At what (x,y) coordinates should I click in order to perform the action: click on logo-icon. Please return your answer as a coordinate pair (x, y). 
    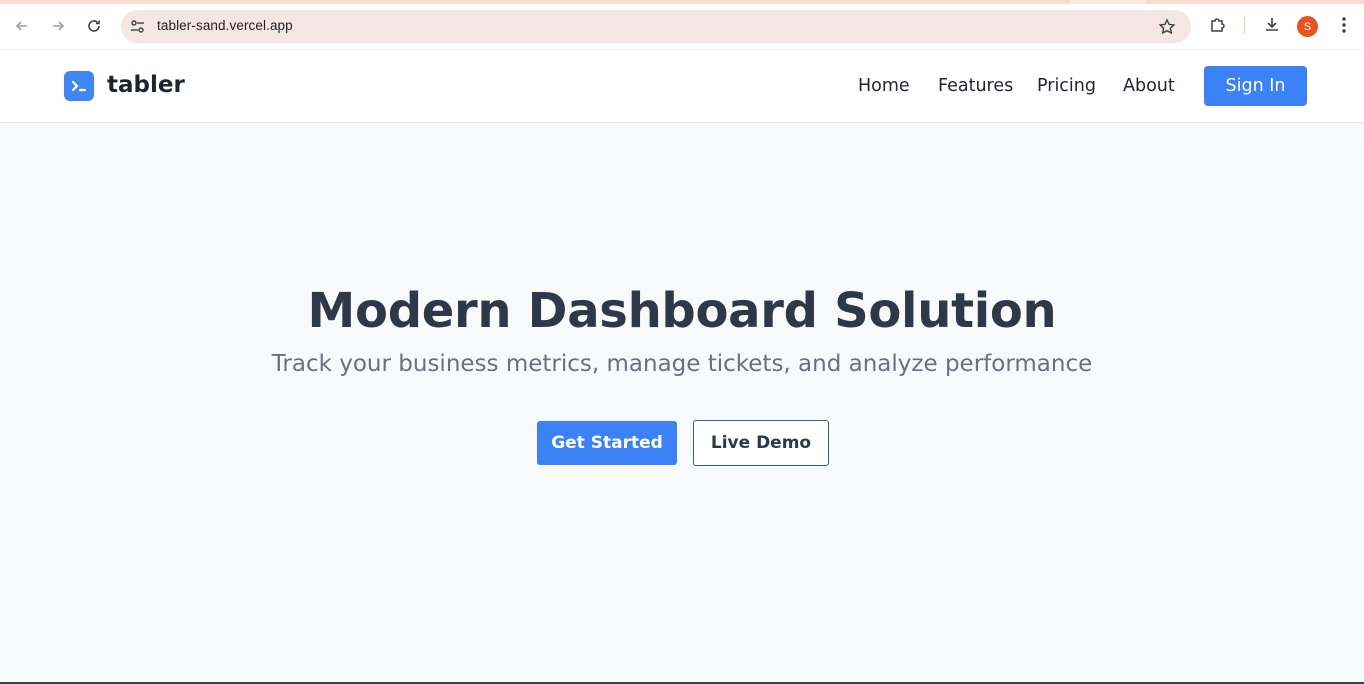
    Looking at the image, I should click on (79, 86).